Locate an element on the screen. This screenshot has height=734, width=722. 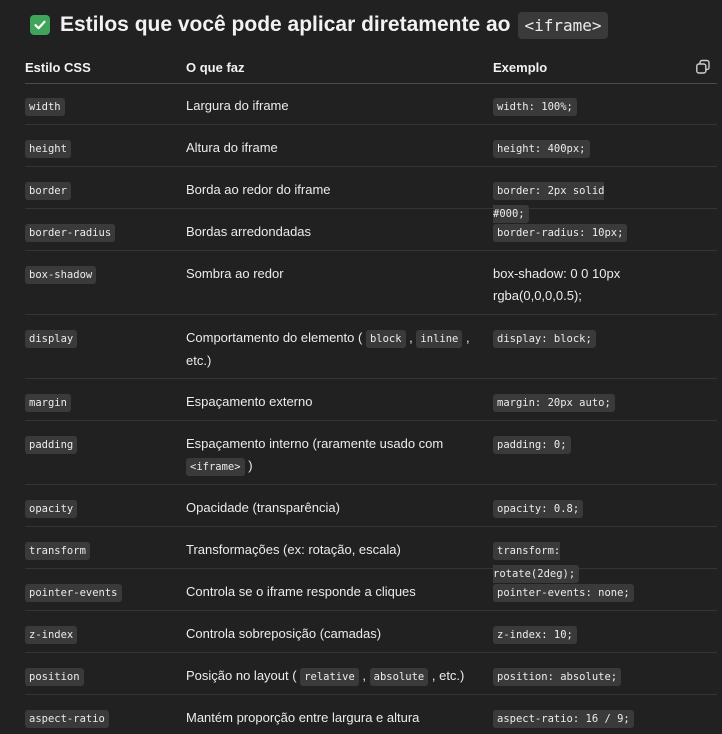
property-code: pointer-events is located at coordinates (73, 593).